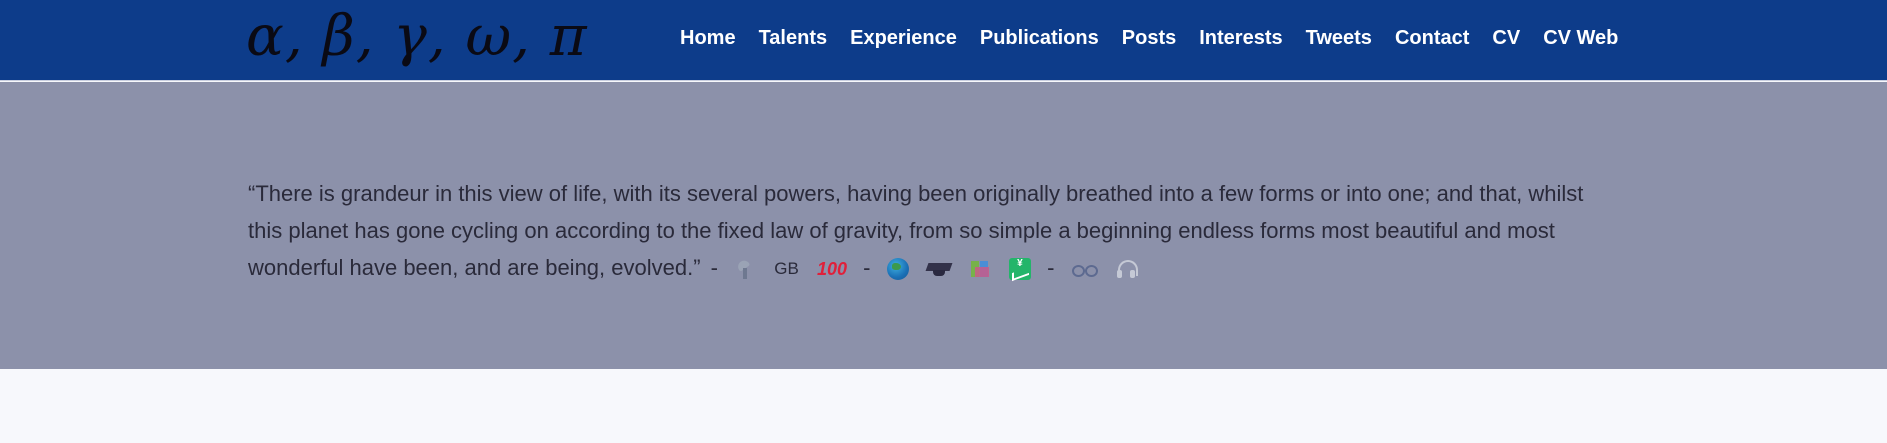 Image resolution: width=1887 pixels, height=443 pixels. I want to click on nav-cv-web-link: CV Web, so click(1580, 38).